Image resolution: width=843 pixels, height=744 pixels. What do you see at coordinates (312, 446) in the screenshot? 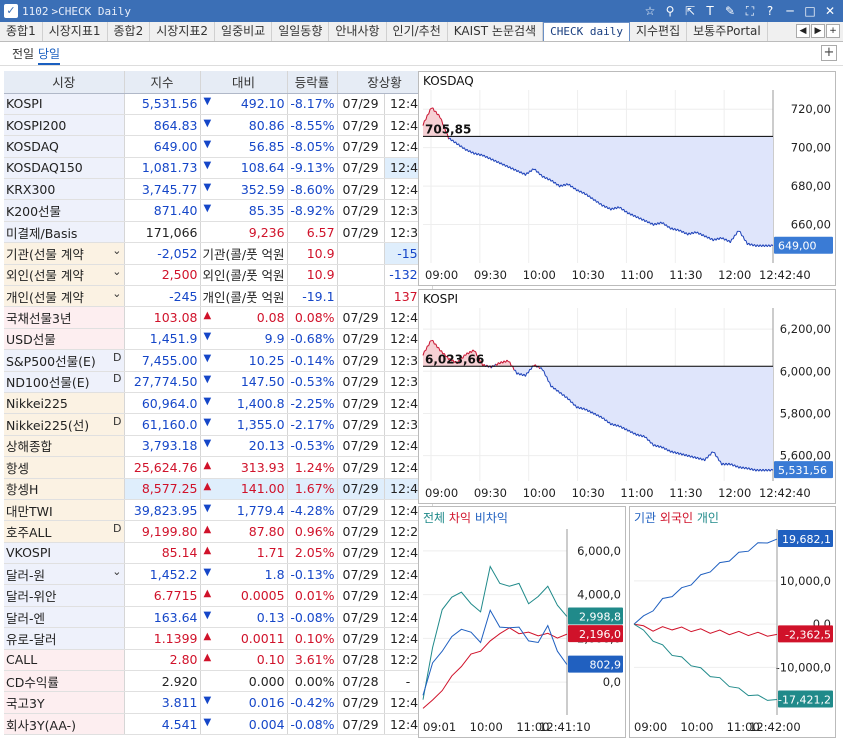
I see `change-rate: -0.53%` at bounding box center [312, 446].